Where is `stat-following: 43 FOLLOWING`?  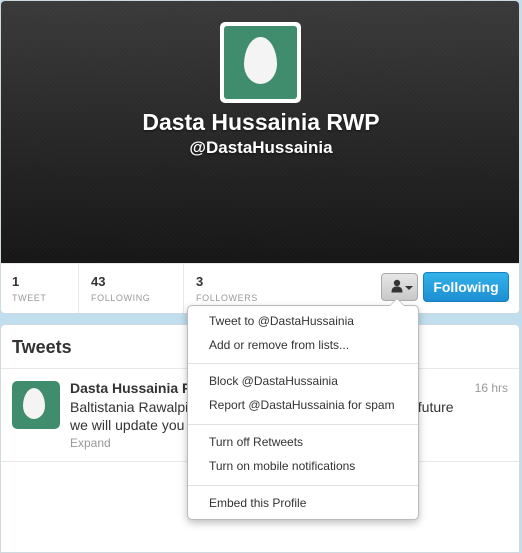 stat-following: 43 FOLLOWING is located at coordinates (132, 288).